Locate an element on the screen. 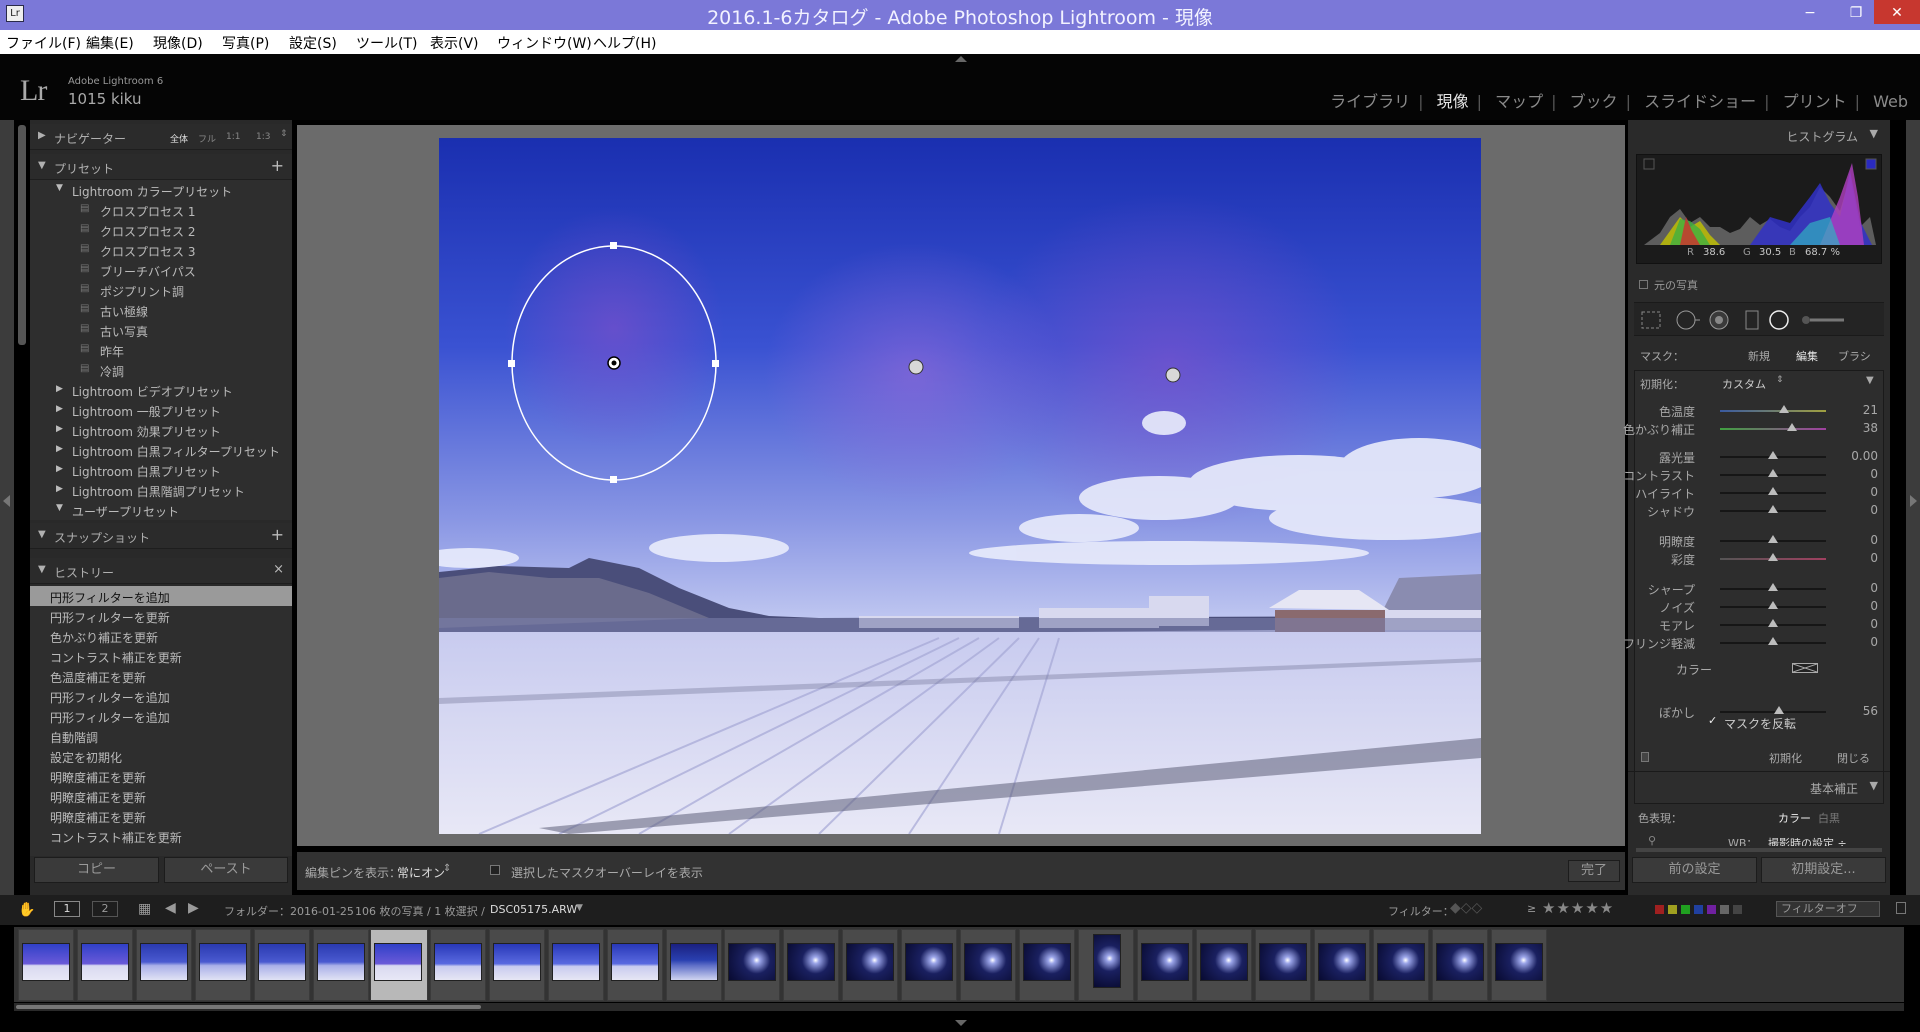 The width and height of the screenshot is (1920, 1032). filter-preset-select: フィルターオフ is located at coordinates (1828, 909).